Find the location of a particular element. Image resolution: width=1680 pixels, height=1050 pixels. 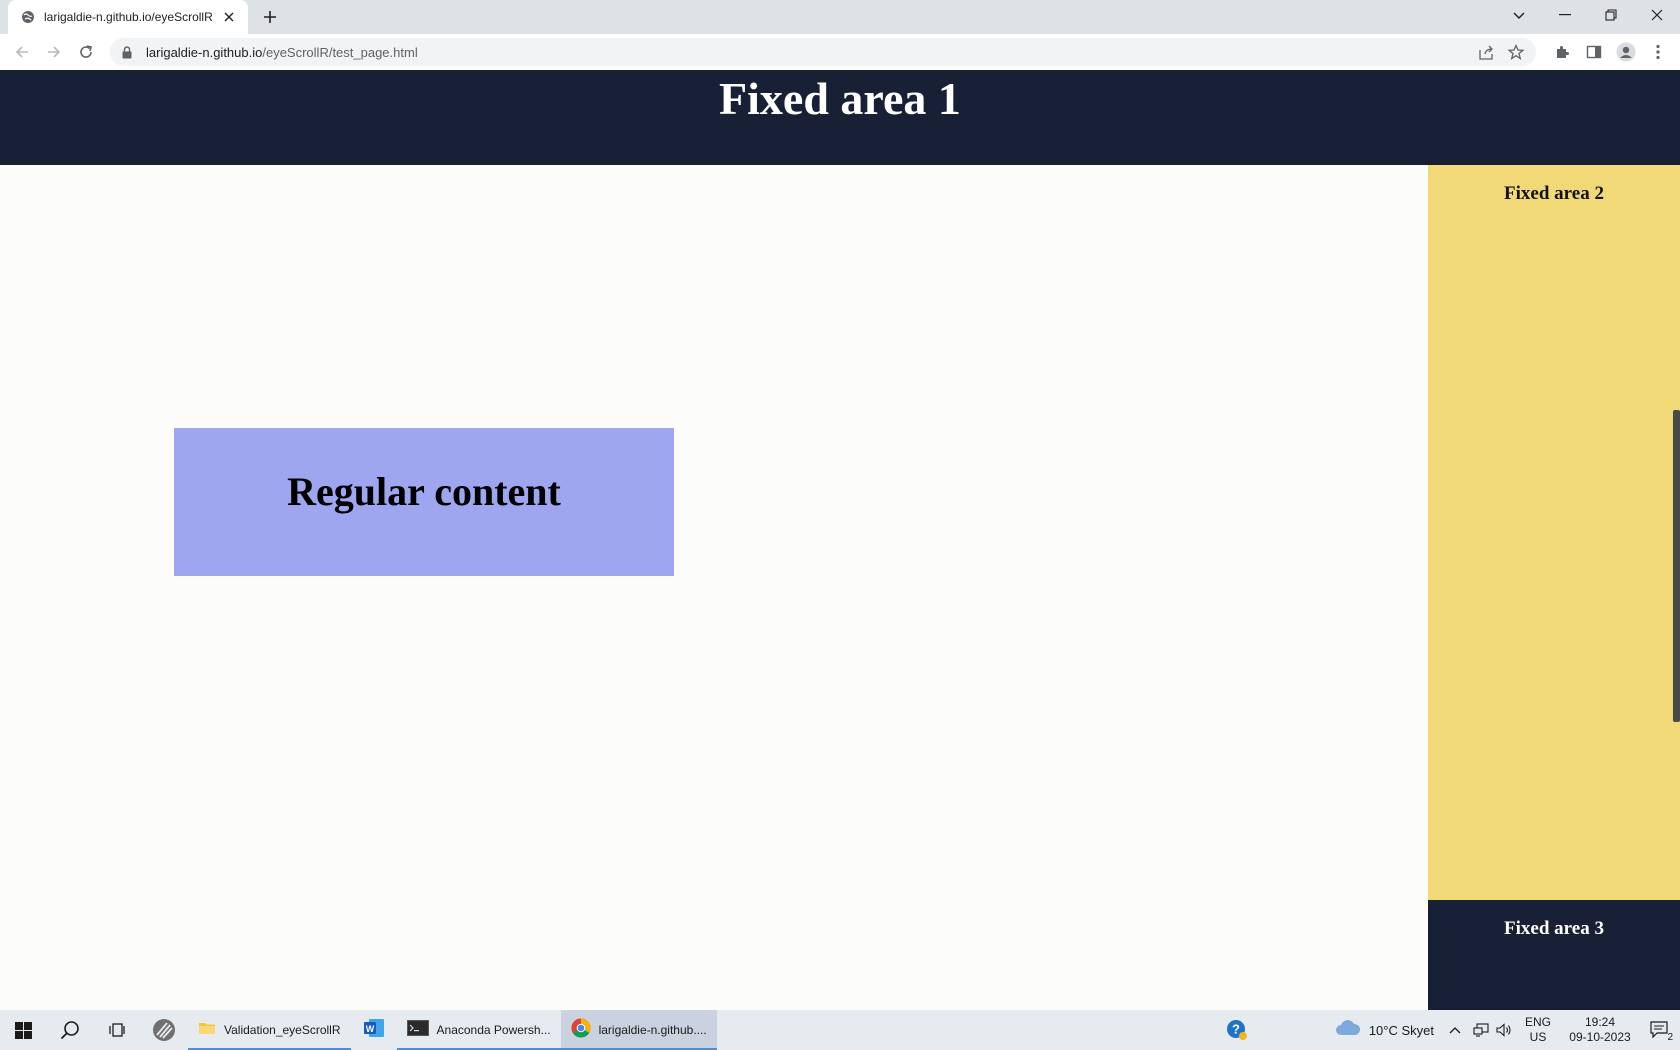

task-view-icon is located at coordinates (117, 1030).